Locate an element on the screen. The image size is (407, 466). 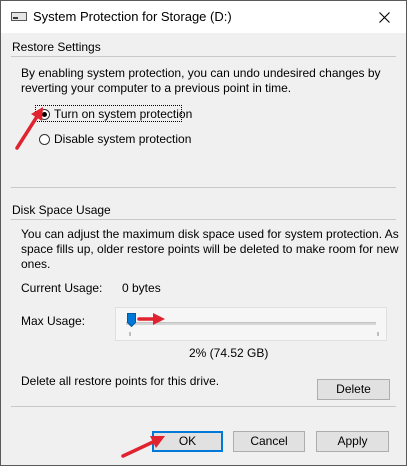
slider-ticks is located at coordinates (254, 334).